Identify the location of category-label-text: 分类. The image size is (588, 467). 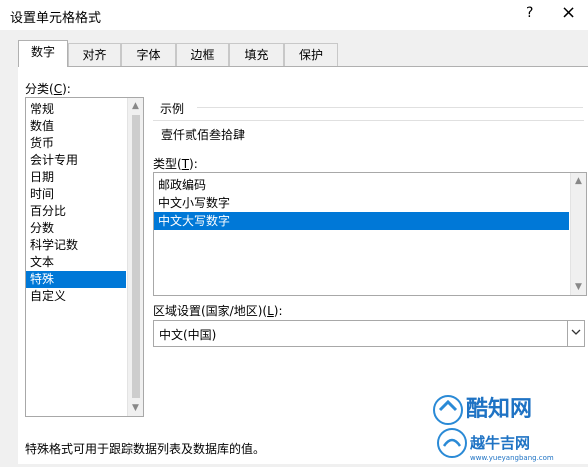
(37, 89).